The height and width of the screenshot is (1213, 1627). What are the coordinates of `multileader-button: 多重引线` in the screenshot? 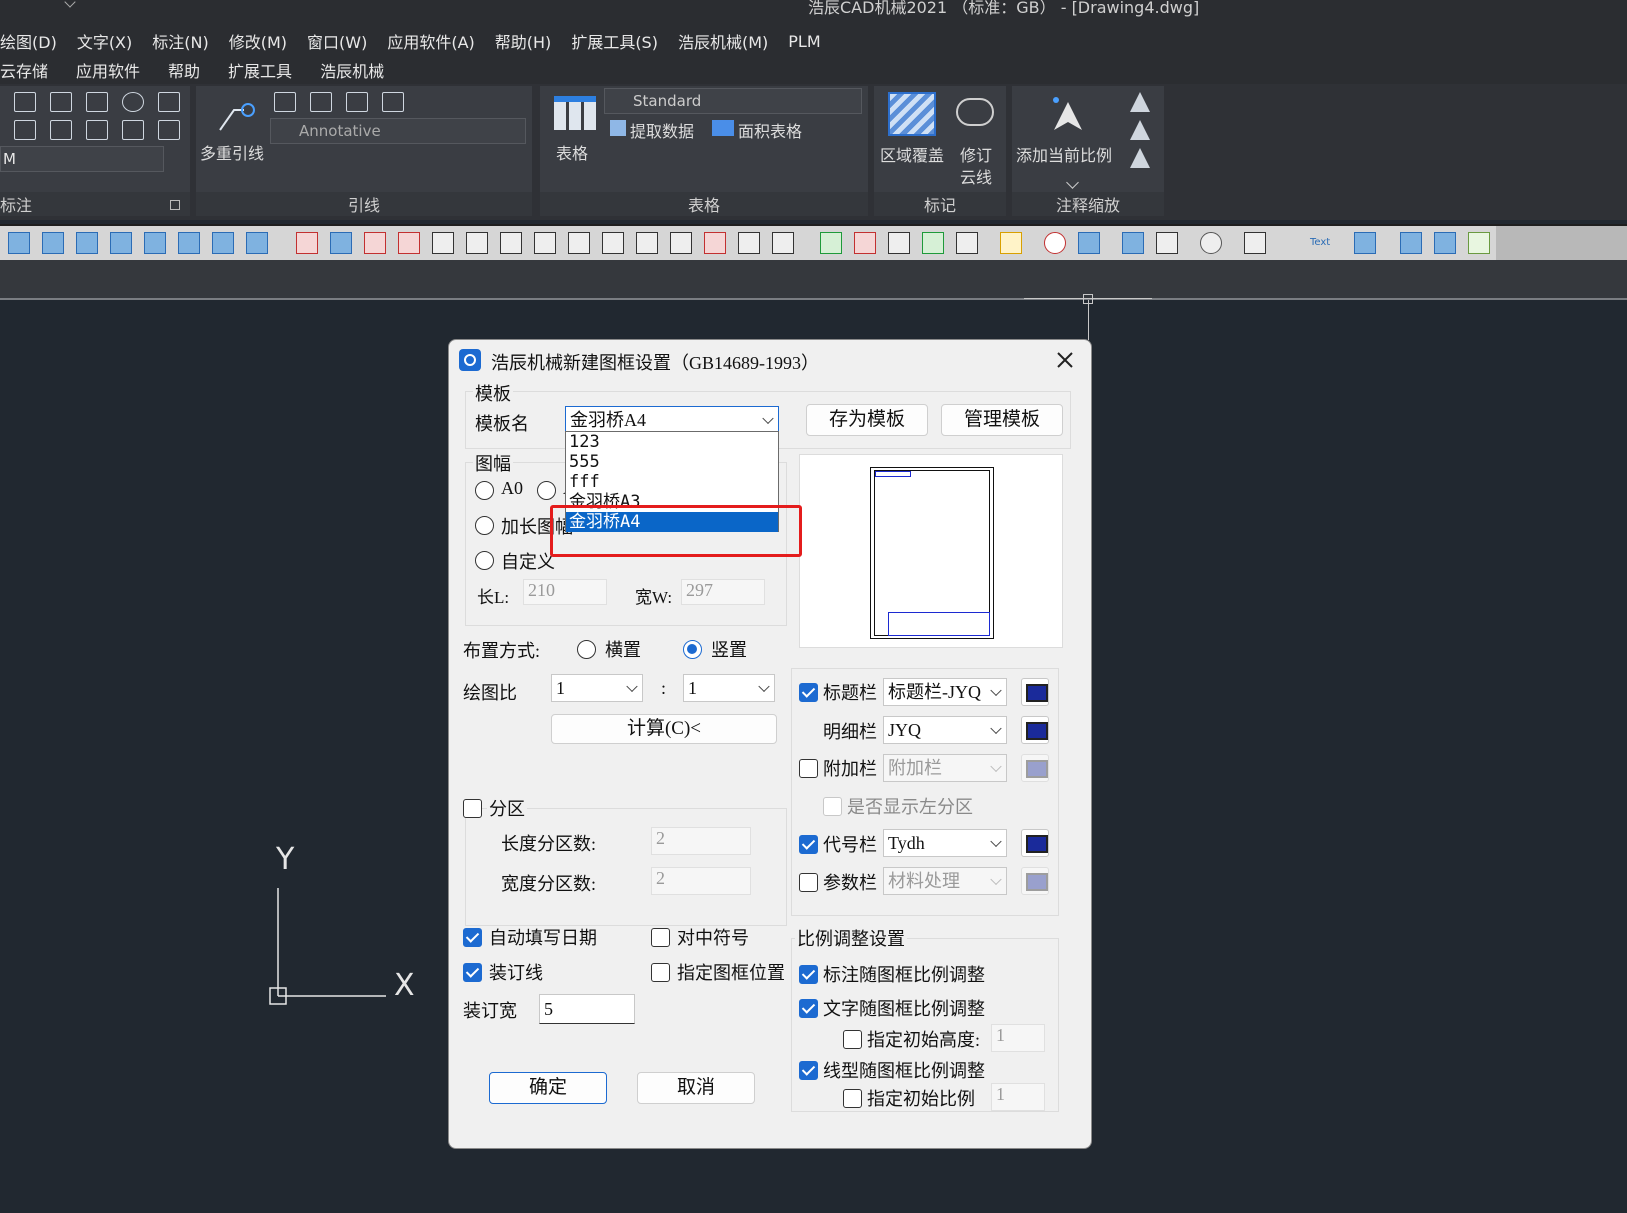 It's located at (232, 152).